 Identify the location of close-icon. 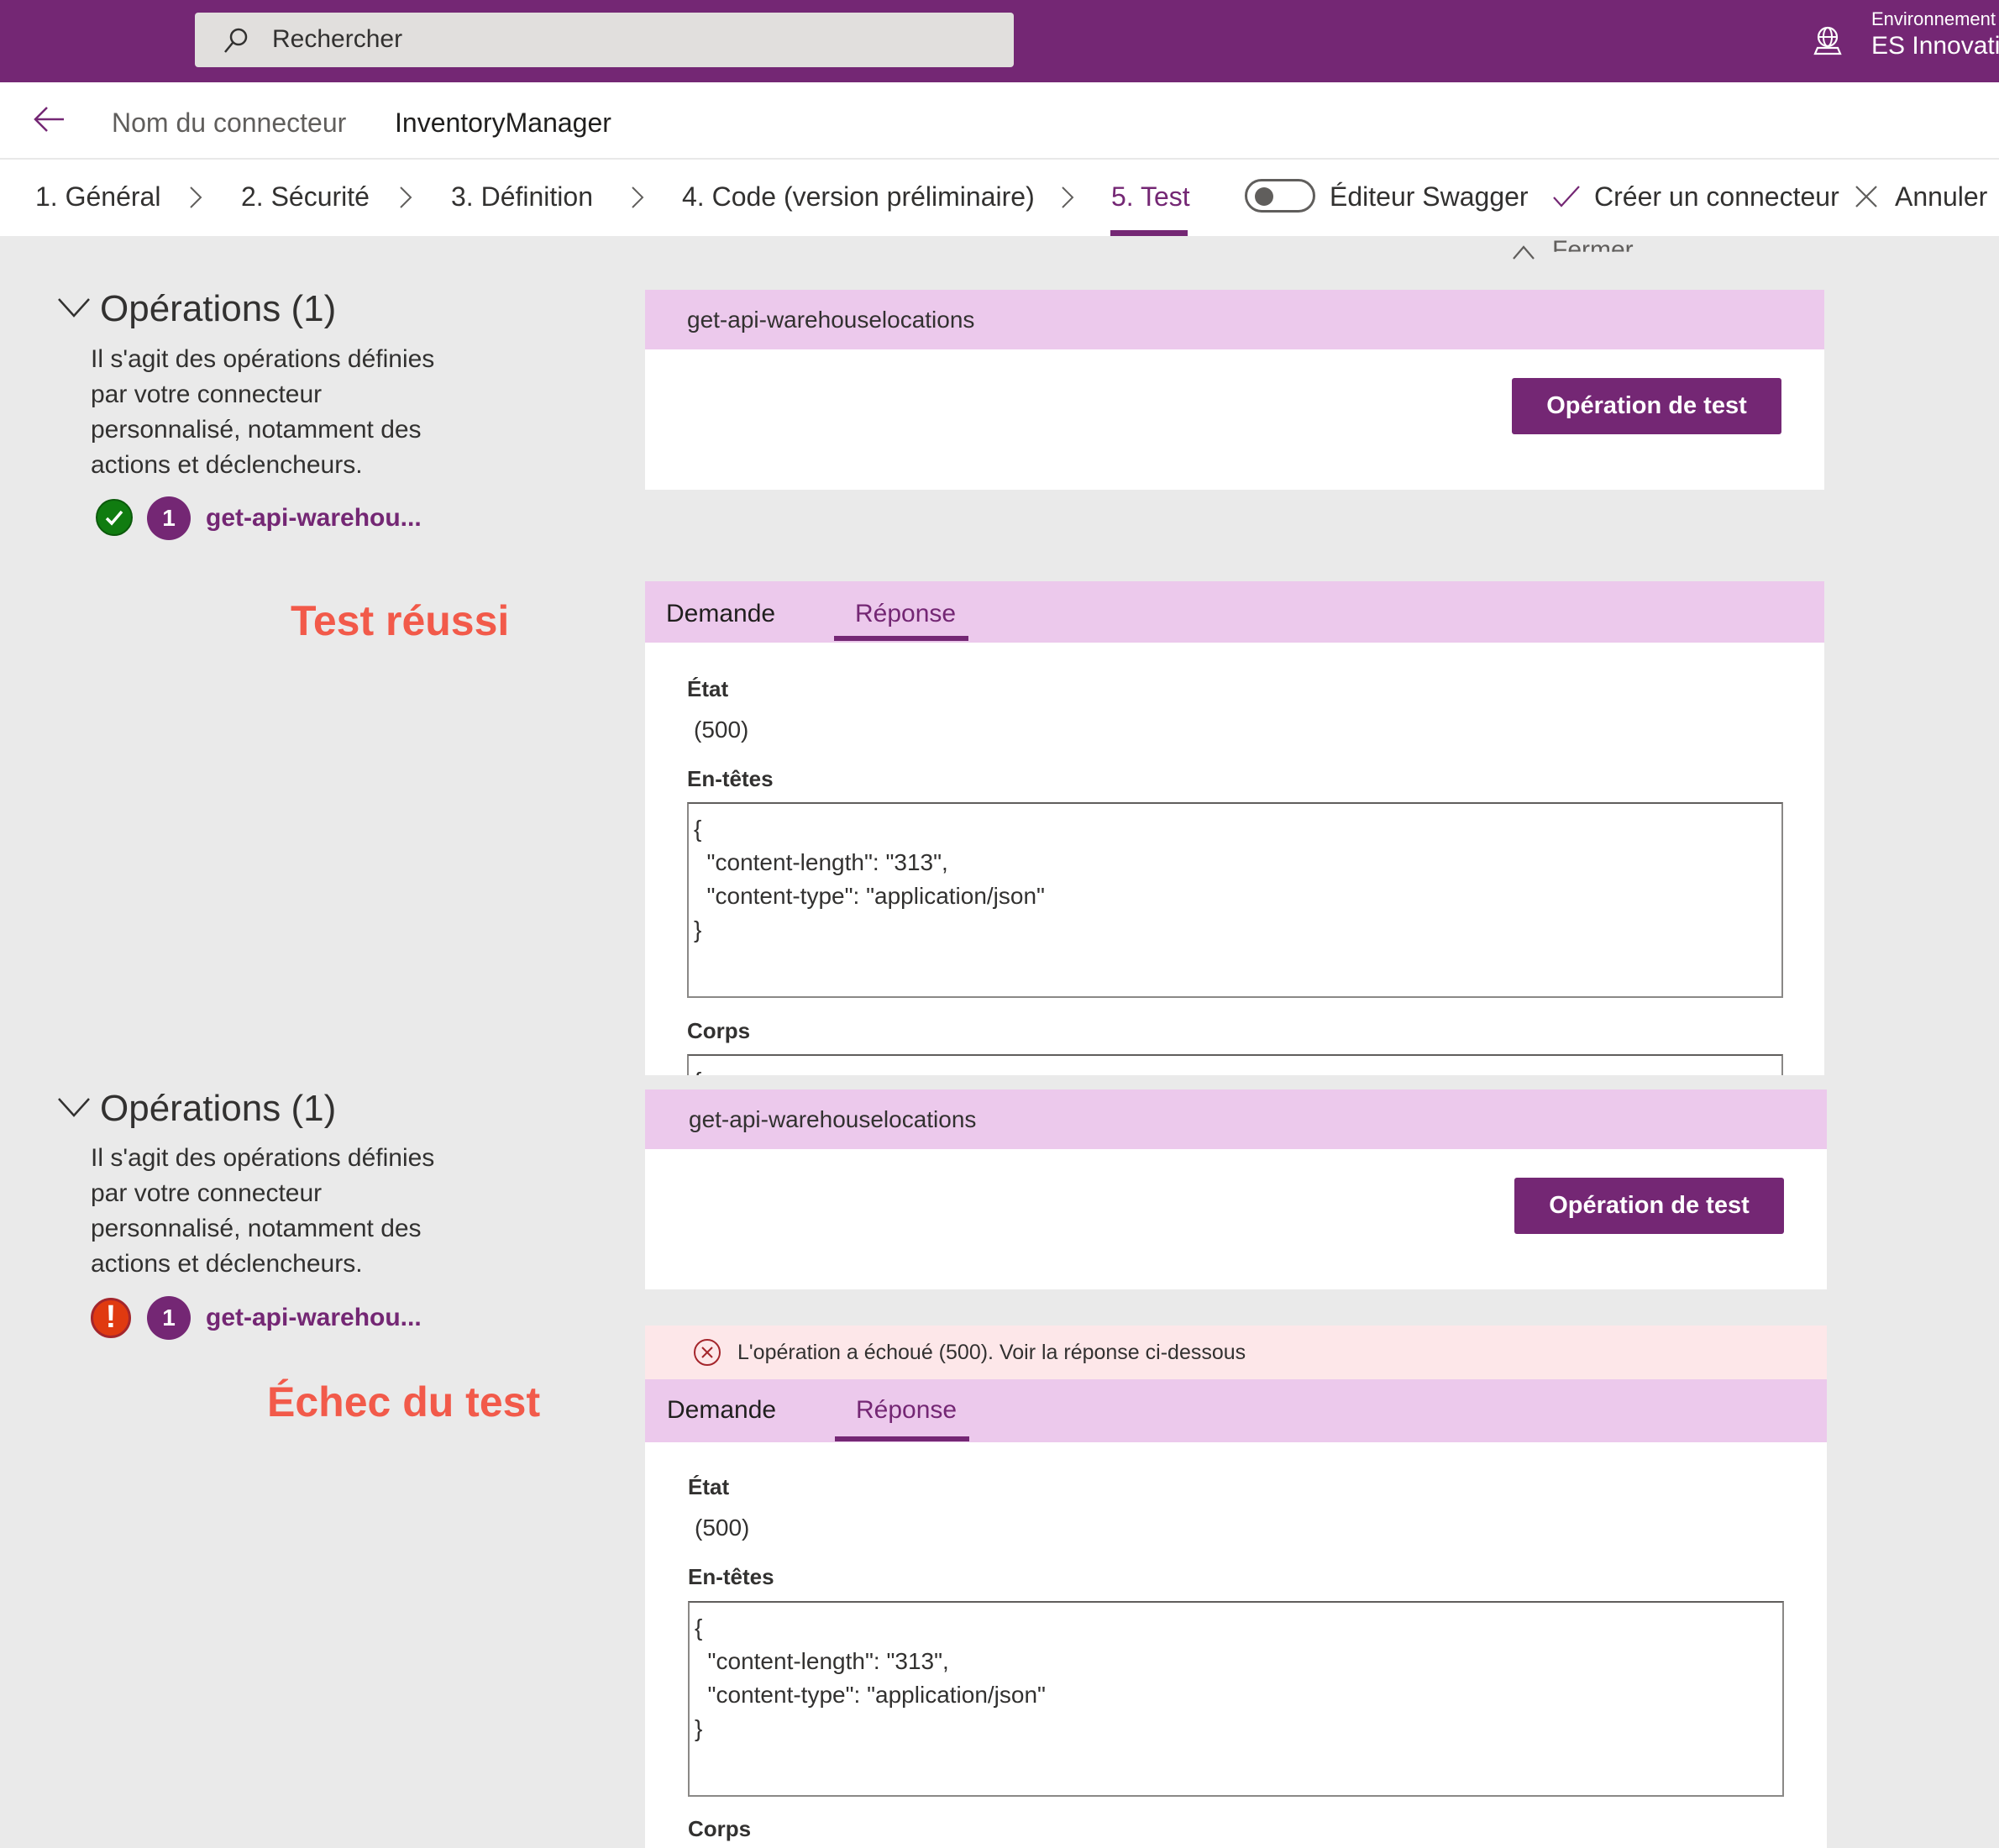
(1866, 196).